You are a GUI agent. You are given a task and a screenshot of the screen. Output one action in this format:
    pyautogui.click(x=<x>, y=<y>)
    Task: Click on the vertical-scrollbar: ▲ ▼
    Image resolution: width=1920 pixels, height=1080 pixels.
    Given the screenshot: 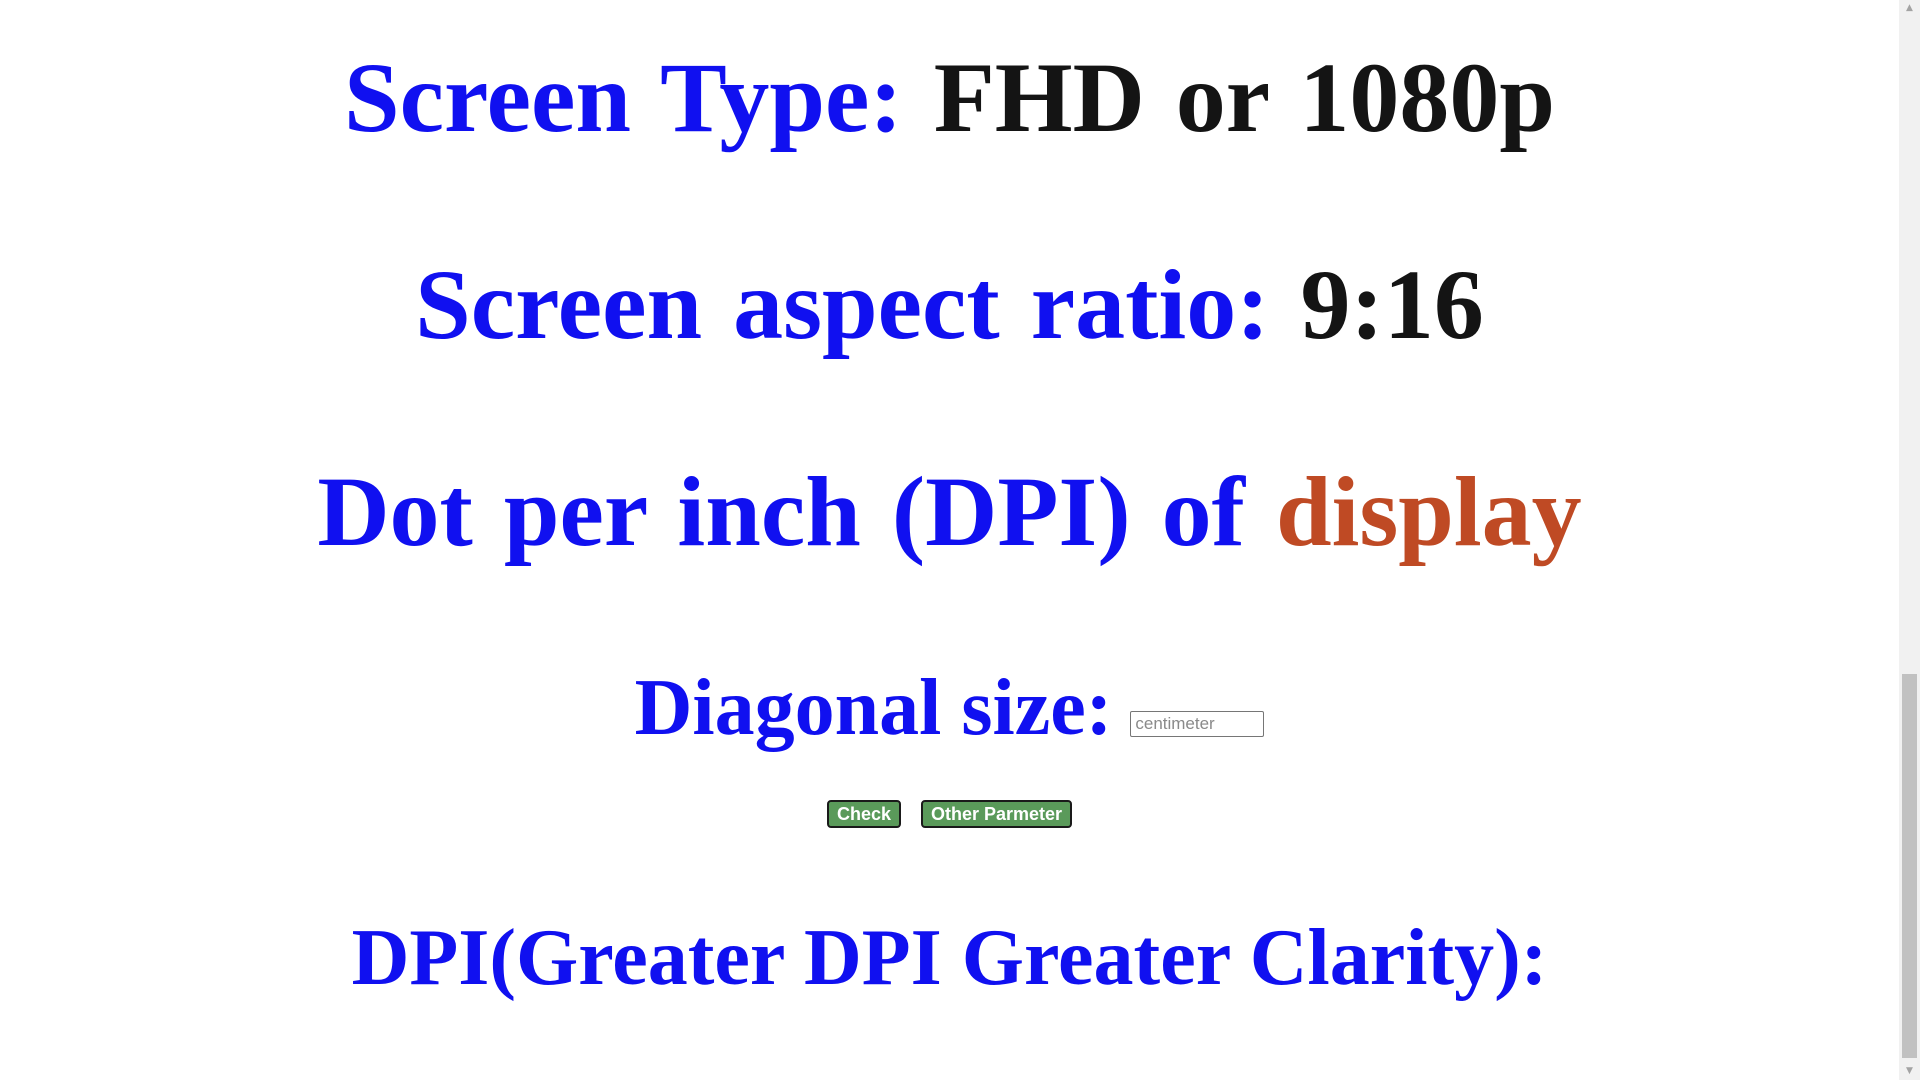 What is the action you would take?
    pyautogui.click(x=1909, y=540)
    